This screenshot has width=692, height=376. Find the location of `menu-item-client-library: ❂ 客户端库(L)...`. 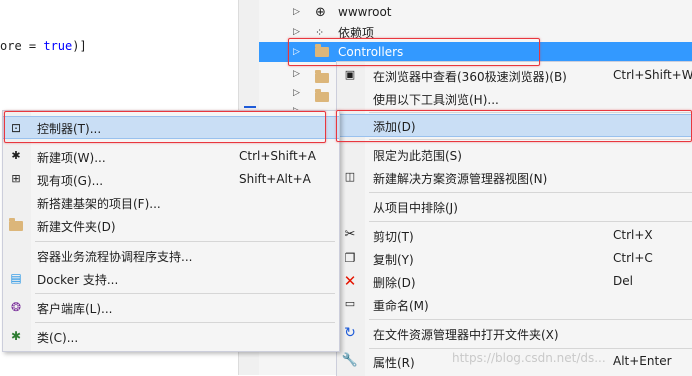

menu-item-client-library: ❂ 客户端库(L)... is located at coordinates (171, 307).